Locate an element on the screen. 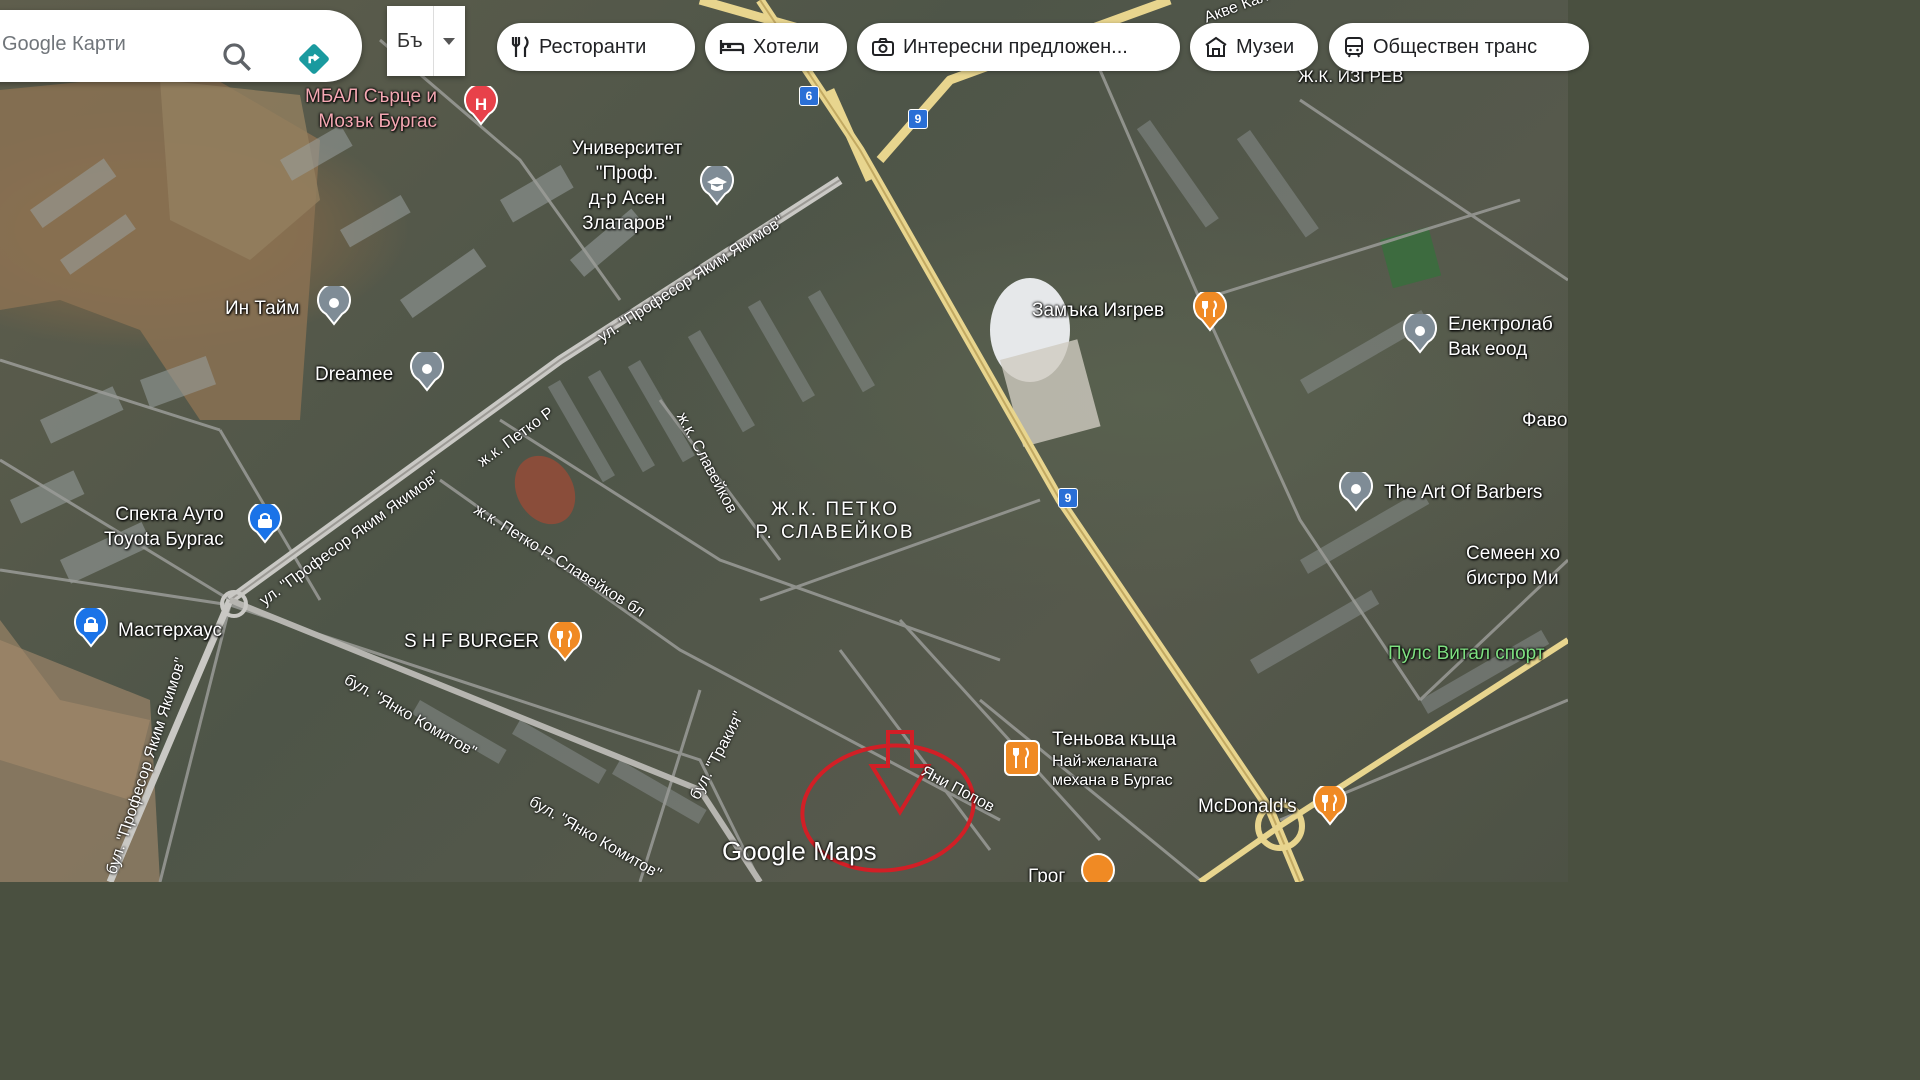 The image size is (1920, 1080). place-label-tenyova-sub: Най-желаната механа в Бургас is located at coordinates (1112, 771).